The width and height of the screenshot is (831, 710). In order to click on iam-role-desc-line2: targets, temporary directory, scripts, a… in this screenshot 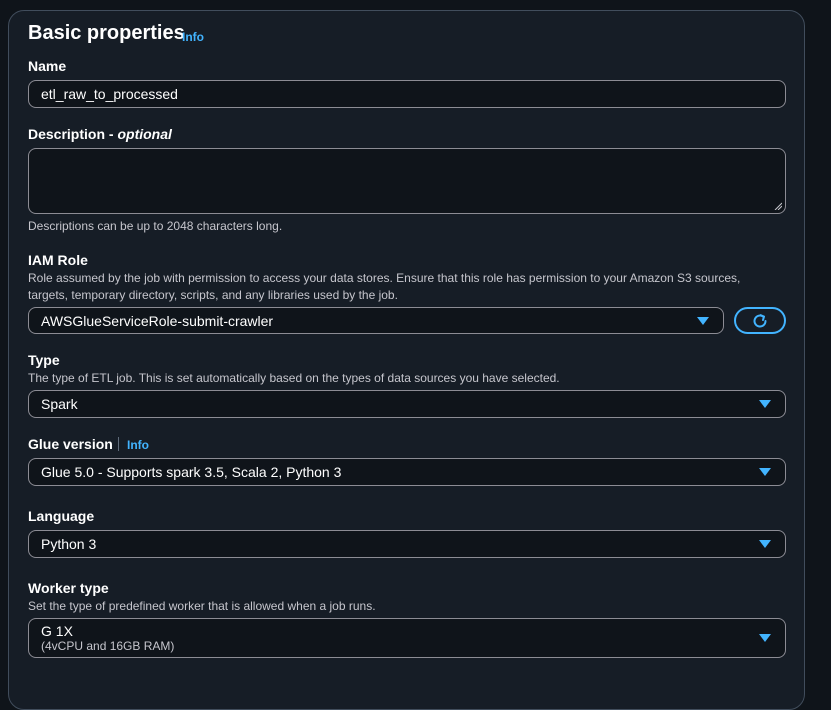, I will do `click(213, 295)`.